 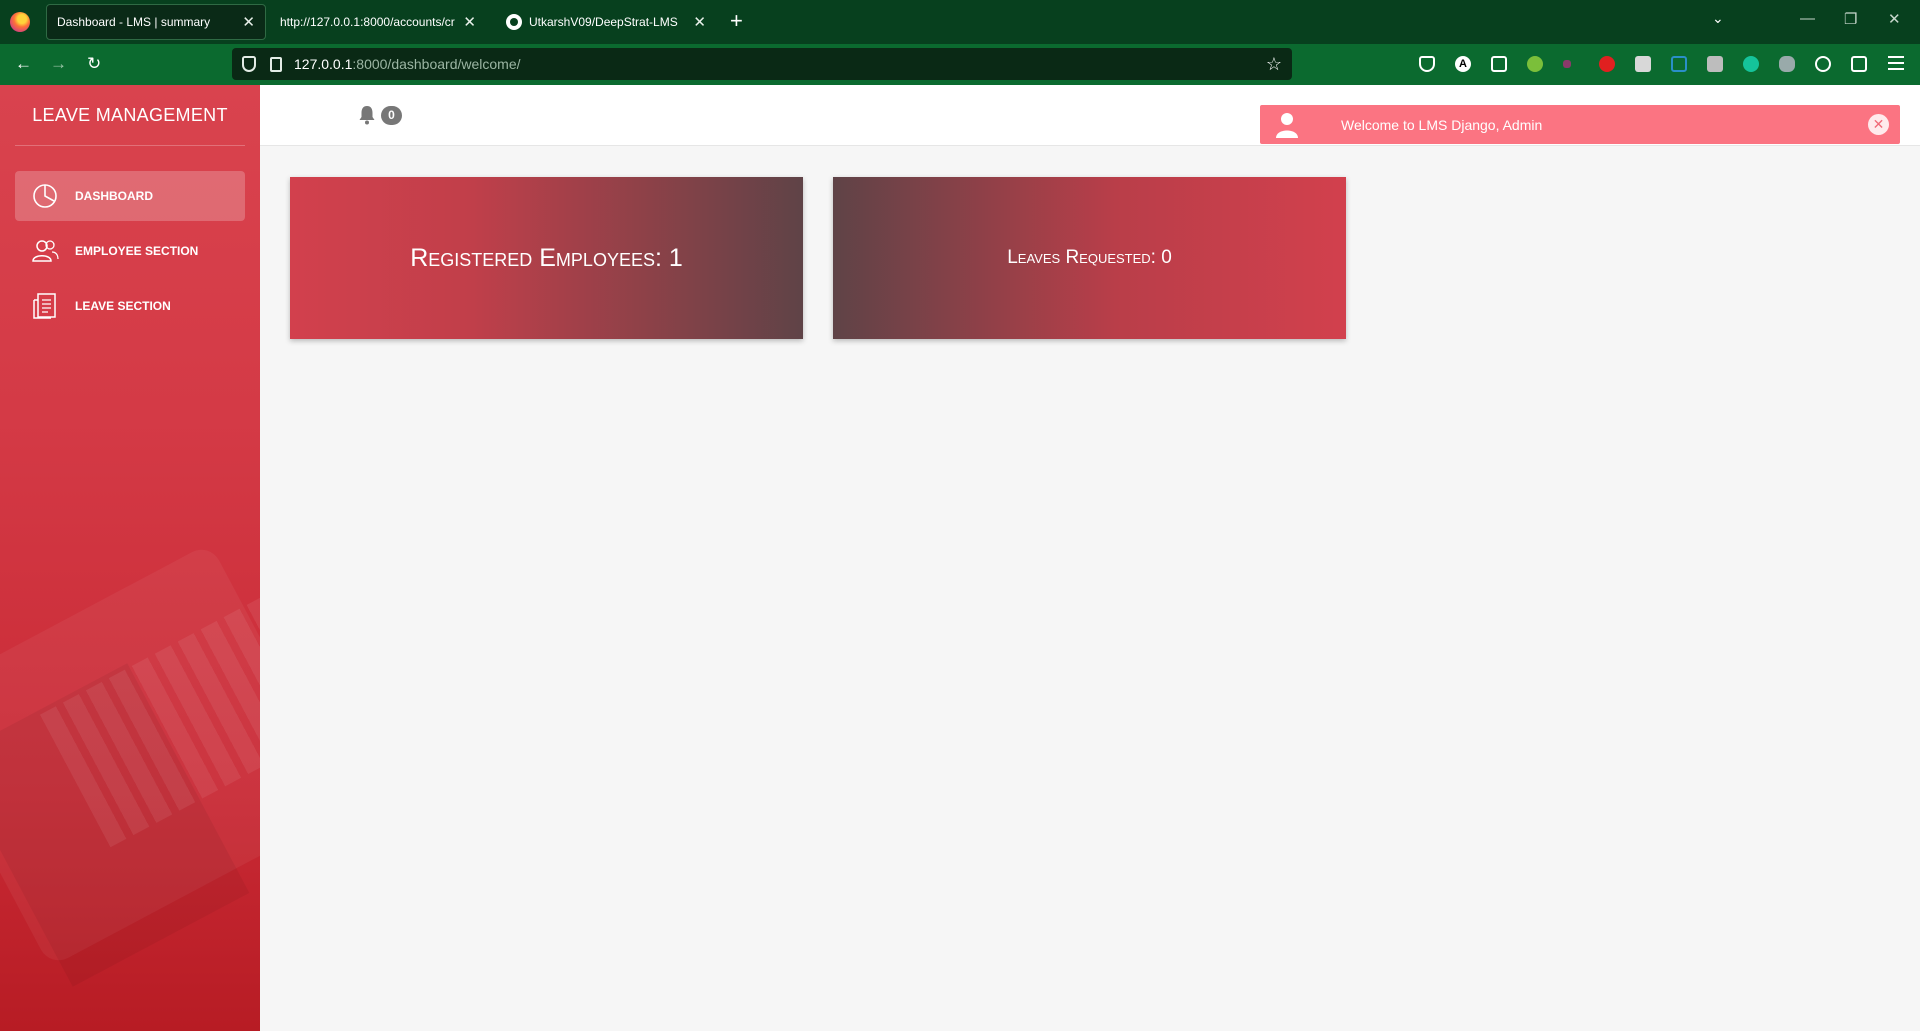 What do you see at coordinates (1751, 64) in the screenshot?
I see `grammarly-icon` at bounding box center [1751, 64].